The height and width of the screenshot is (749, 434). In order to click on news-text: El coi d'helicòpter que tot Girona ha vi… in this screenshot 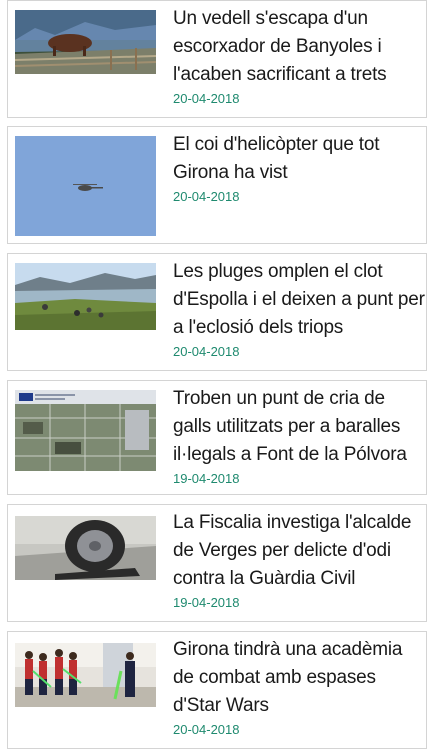, I will do `click(299, 168)`.